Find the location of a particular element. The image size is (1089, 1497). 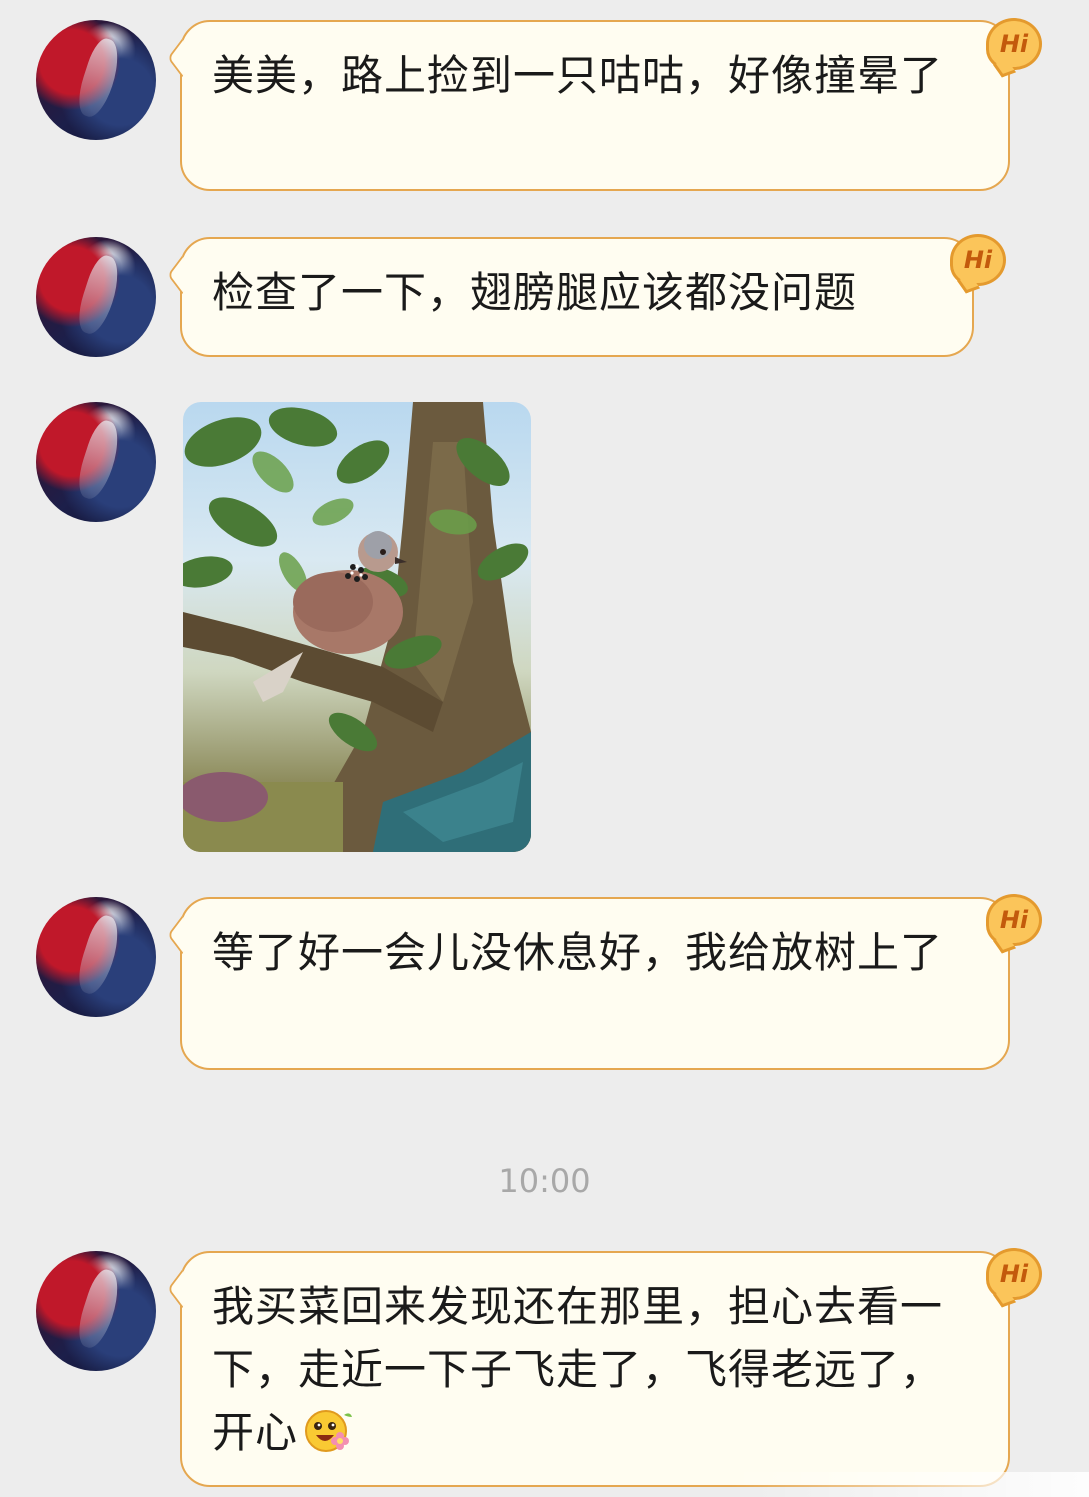

dove-photo-illustration is located at coordinates (357, 627).